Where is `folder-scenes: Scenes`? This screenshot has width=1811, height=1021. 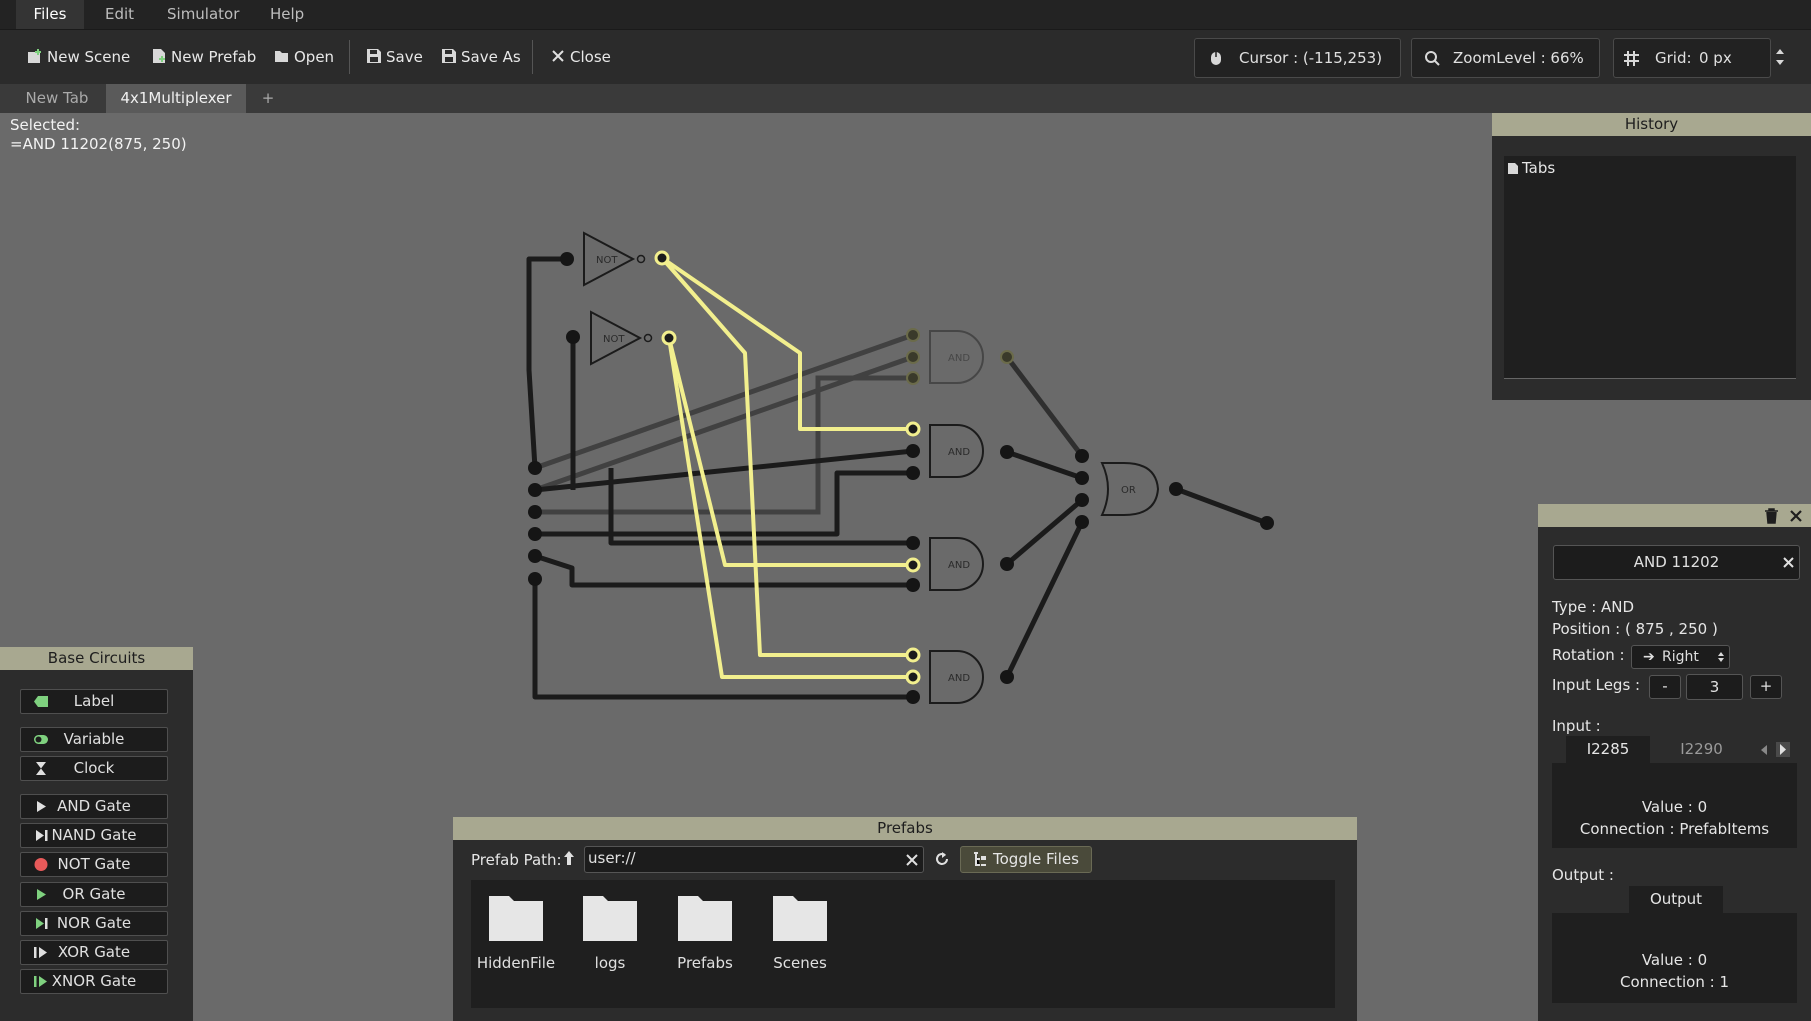 folder-scenes: Scenes is located at coordinates (800, 932).